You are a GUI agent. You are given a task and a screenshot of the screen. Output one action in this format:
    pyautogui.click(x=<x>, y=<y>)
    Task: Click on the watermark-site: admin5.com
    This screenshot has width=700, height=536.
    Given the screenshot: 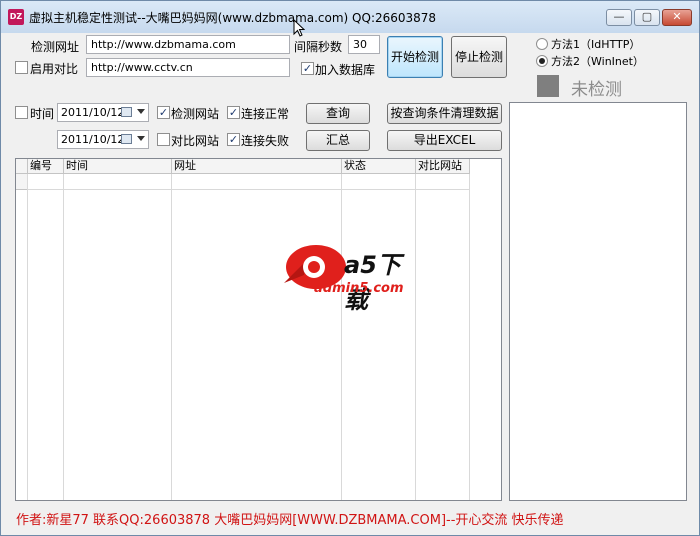 What is the action you would take?
    pyautogui.click(x=359, y=288)
    